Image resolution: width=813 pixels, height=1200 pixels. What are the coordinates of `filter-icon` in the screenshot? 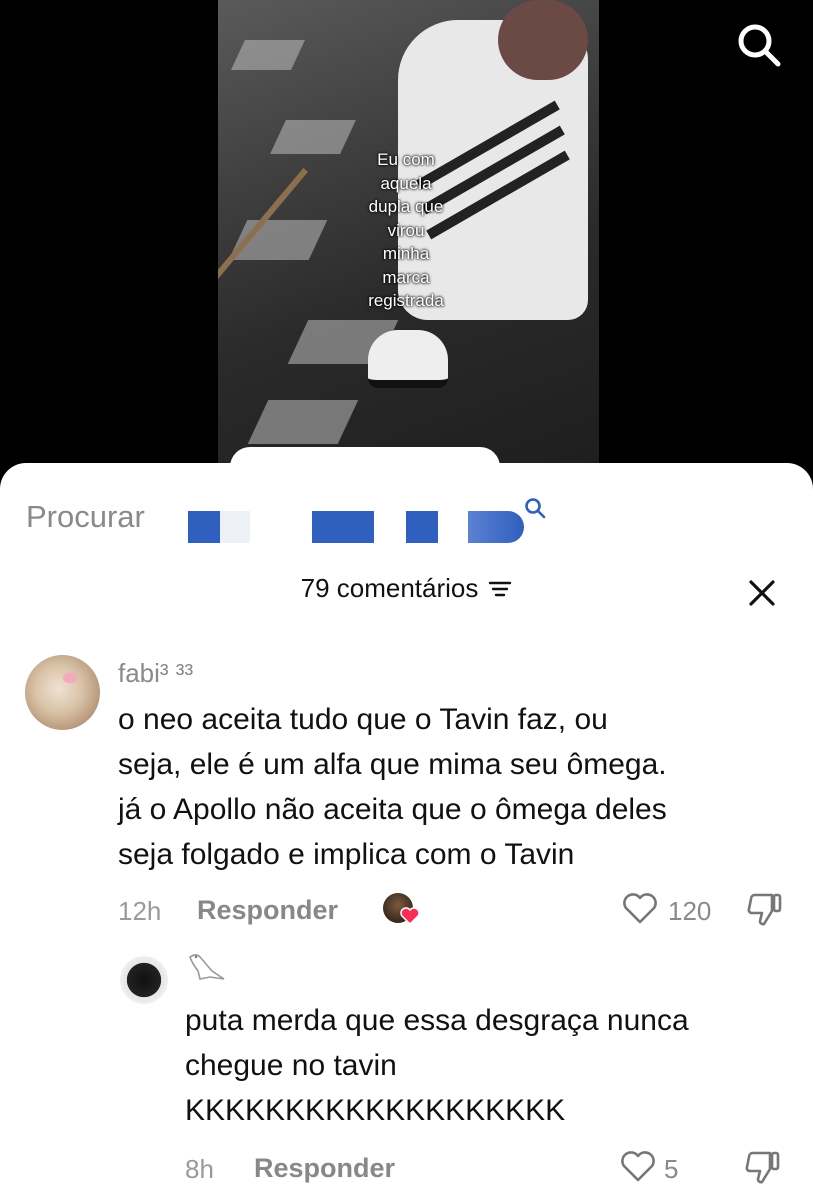 It's located at (500, 589).